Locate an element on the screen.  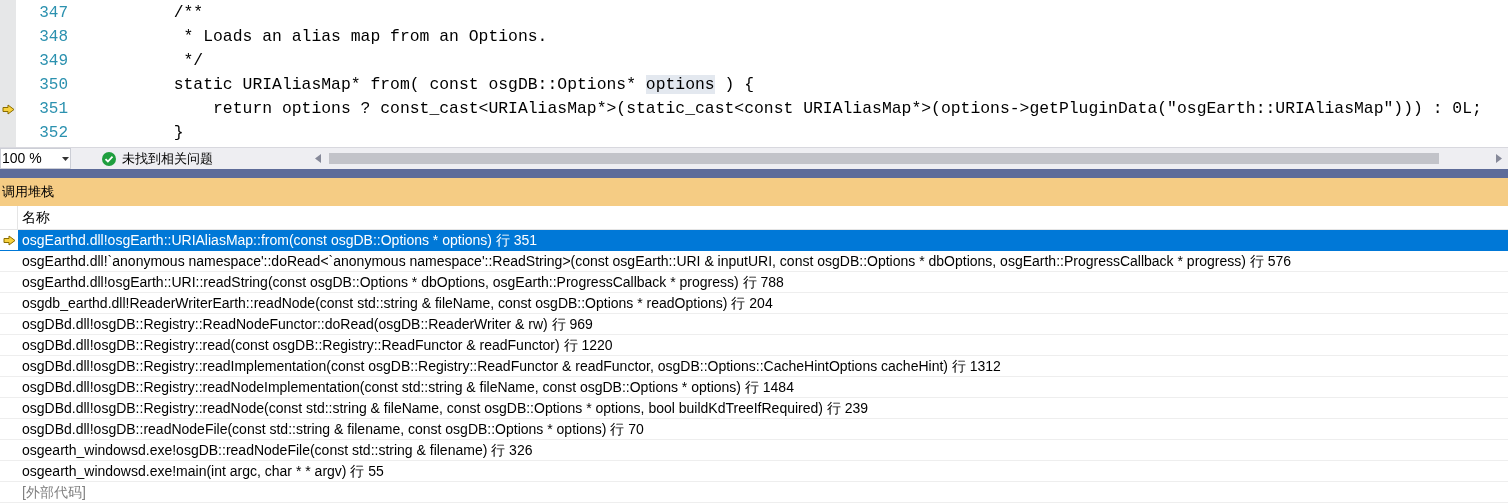
call-stack-row: osgdb_earthd.dll!ReaderWriterEarth::readNode(const std::string & fileName, const osgDB::Options * readOptions) 行 204 is located at coordinates (754, 303).